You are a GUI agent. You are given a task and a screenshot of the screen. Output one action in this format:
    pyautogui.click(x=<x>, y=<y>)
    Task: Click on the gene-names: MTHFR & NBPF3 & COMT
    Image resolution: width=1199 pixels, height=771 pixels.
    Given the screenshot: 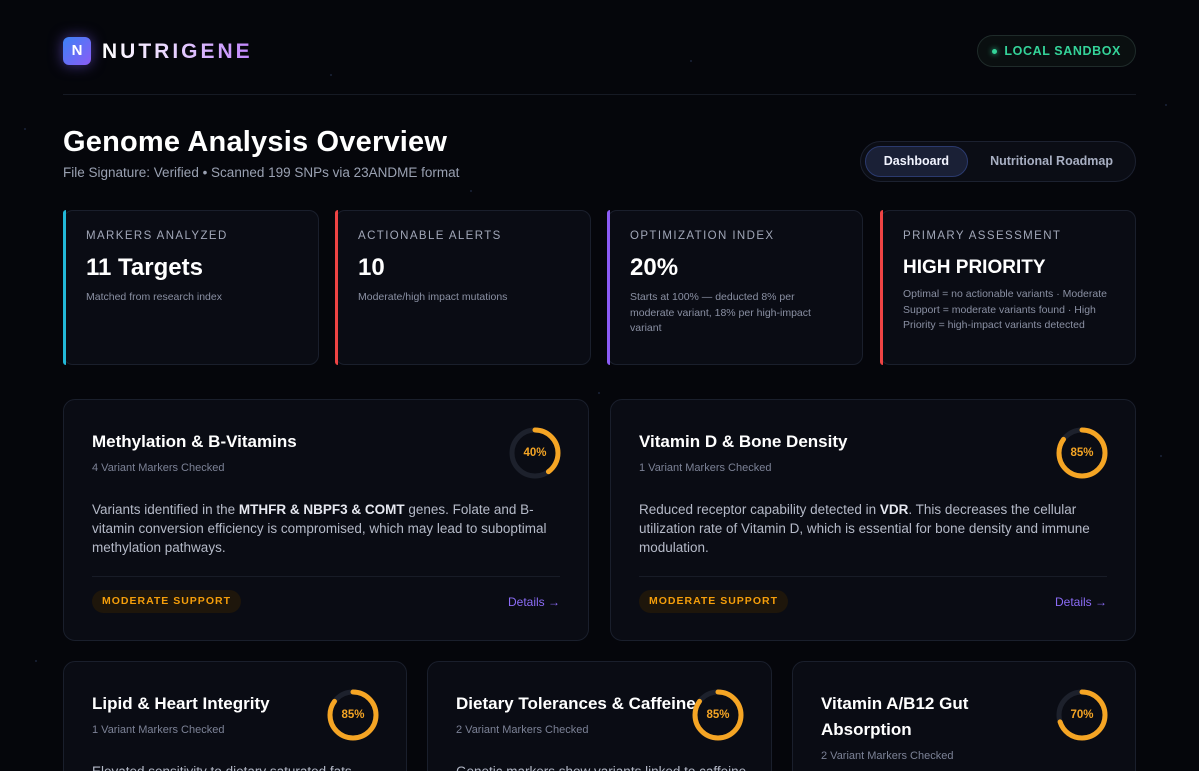 What is the action you would take?
    pyautogui.click(x=321, y=509)
    